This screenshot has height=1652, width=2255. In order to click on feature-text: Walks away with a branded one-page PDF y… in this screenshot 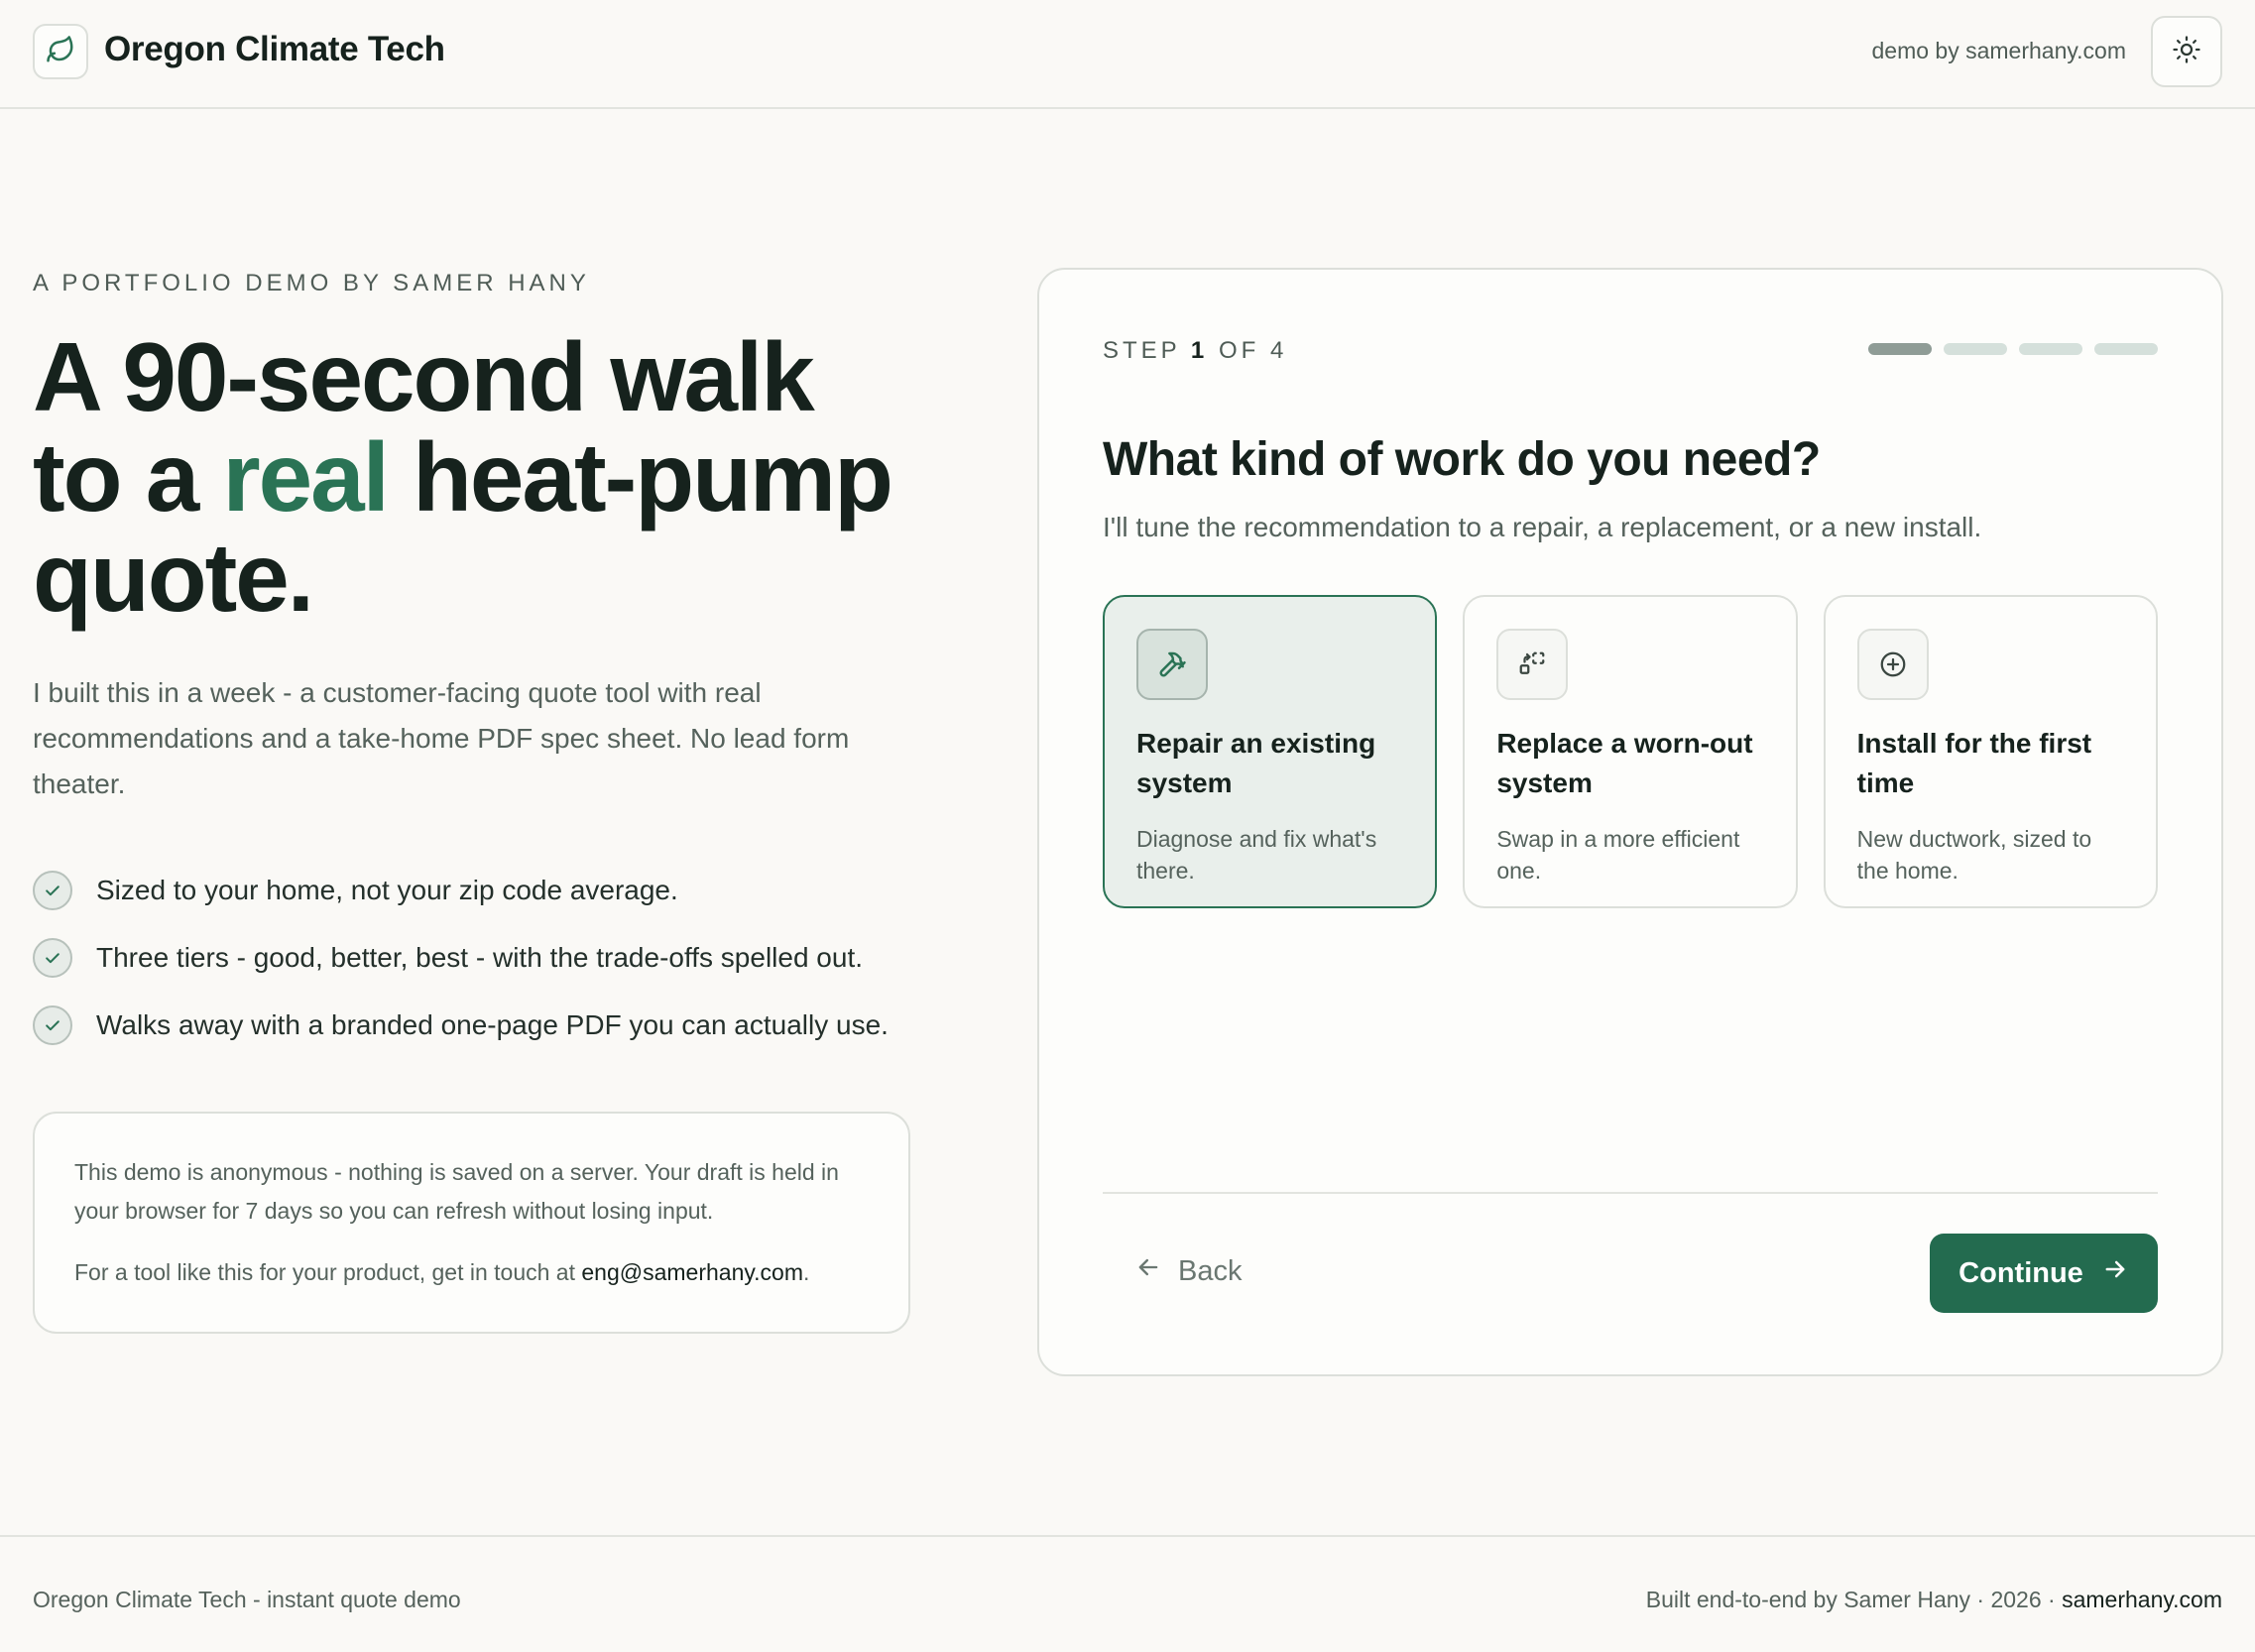, I will do `click(493, 1024)`.